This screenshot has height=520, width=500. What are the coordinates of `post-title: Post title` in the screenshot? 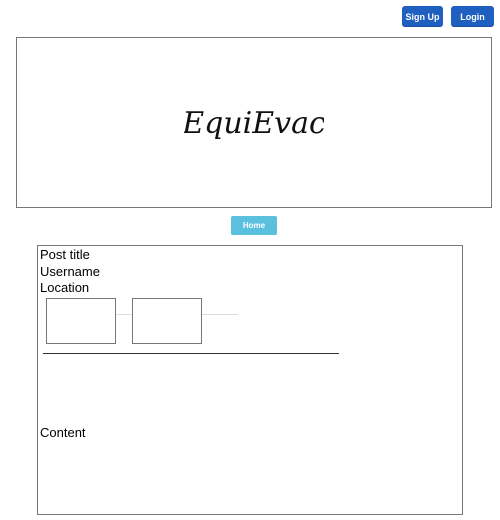 It's located at (65, 254).